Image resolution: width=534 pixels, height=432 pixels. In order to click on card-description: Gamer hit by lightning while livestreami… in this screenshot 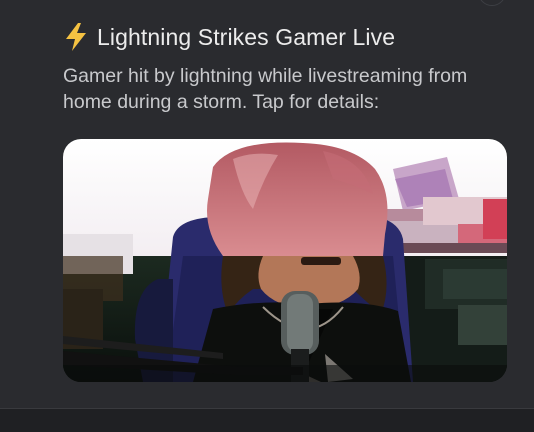, I will do `click(265, 89)`.